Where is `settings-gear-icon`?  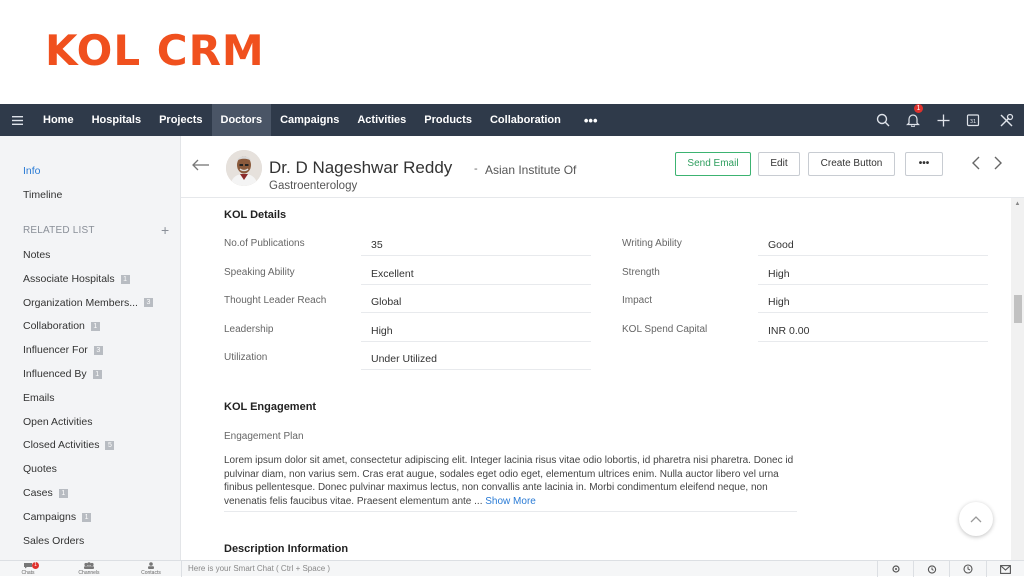
settings-gear-icon is located at coordinates (895, 569).